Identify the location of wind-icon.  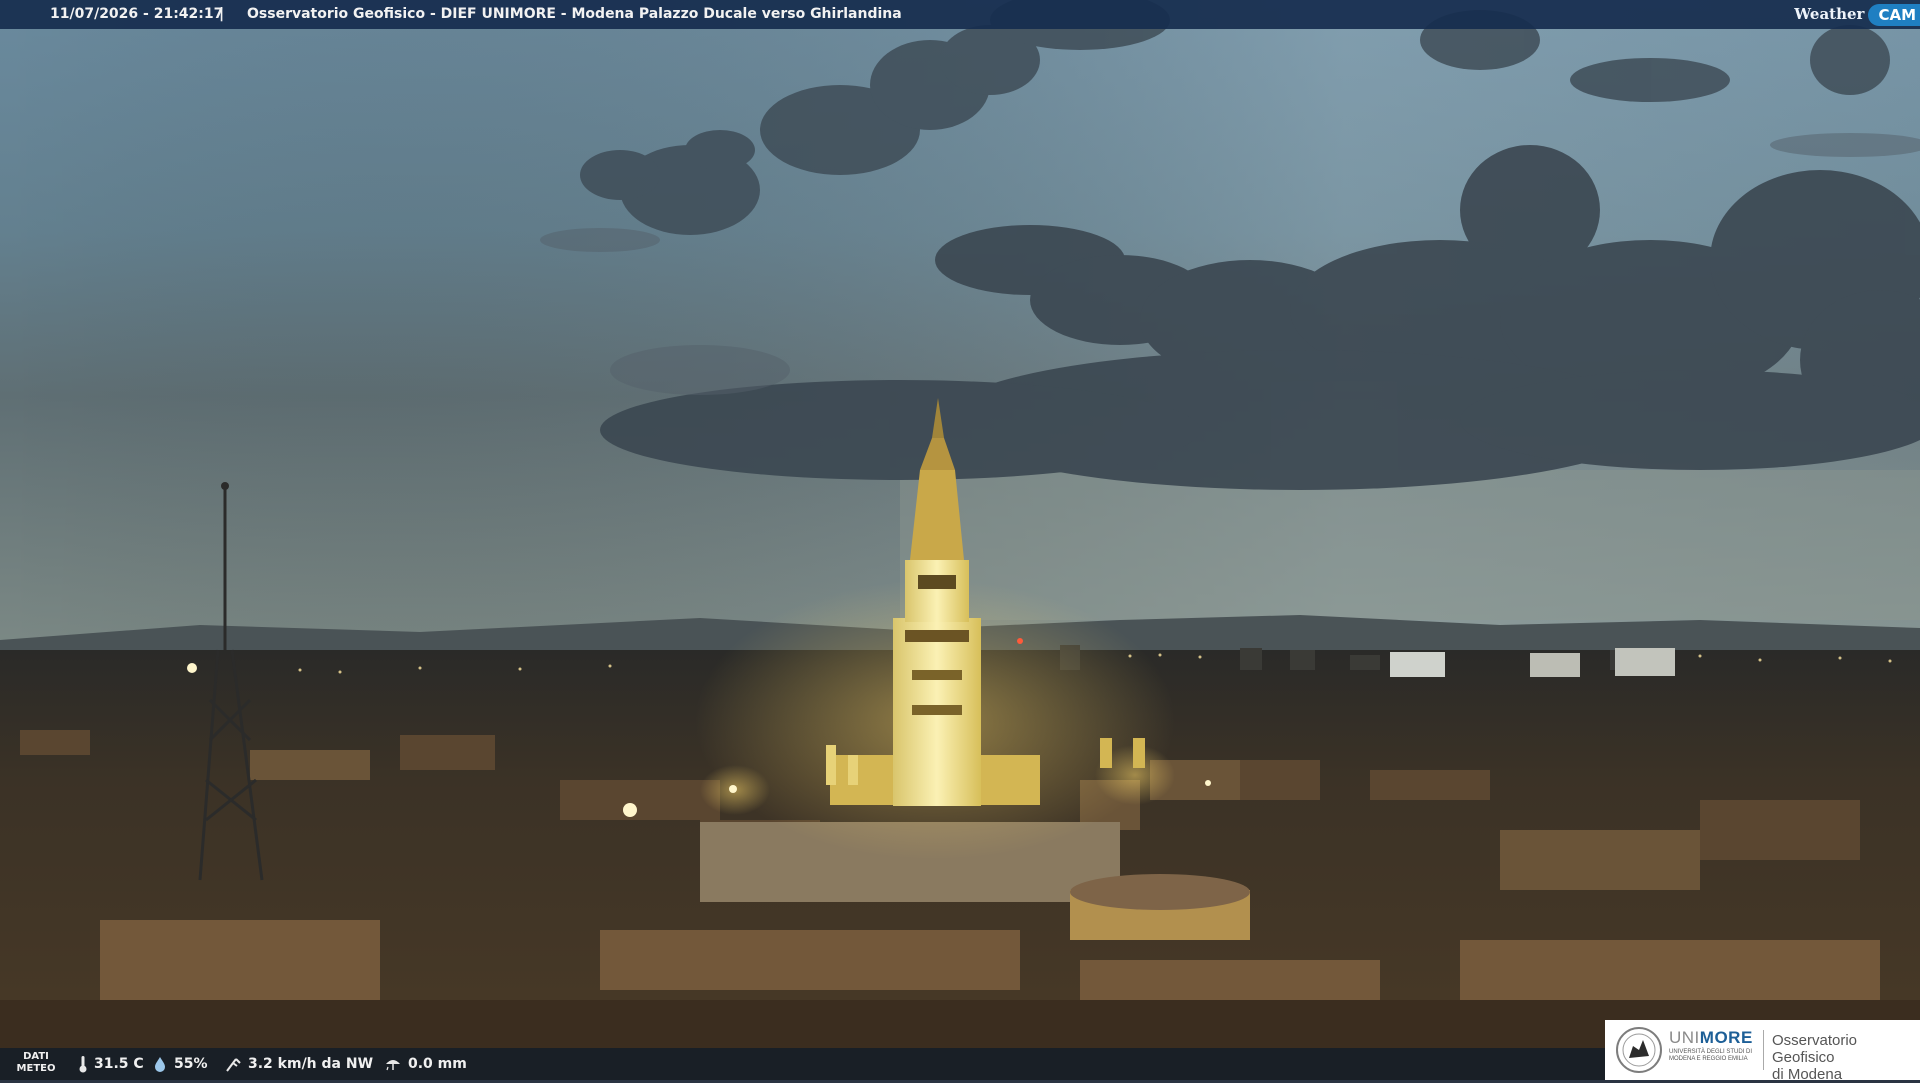
(233, 1065).